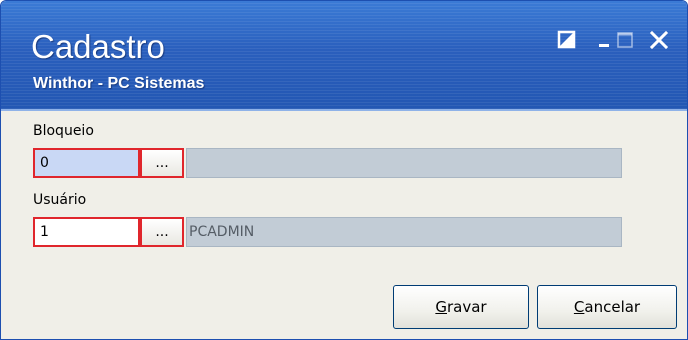  I want to click on gravar-button: Gravar, so click(461, 307).